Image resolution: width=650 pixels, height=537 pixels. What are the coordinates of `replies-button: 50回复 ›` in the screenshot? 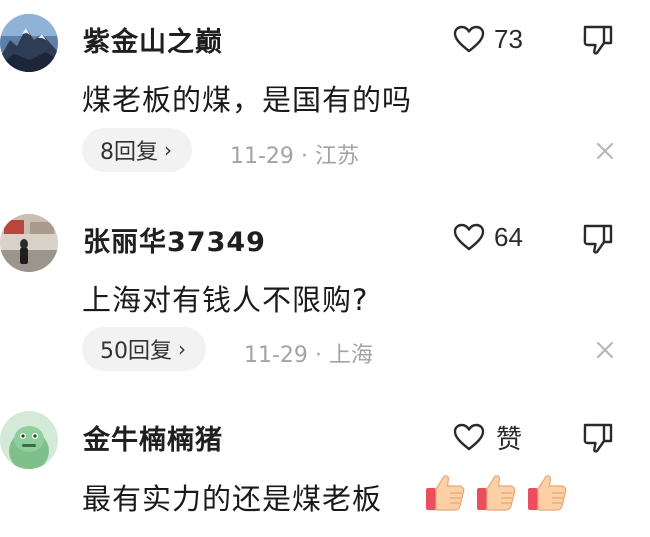 It's located at (144, 349).